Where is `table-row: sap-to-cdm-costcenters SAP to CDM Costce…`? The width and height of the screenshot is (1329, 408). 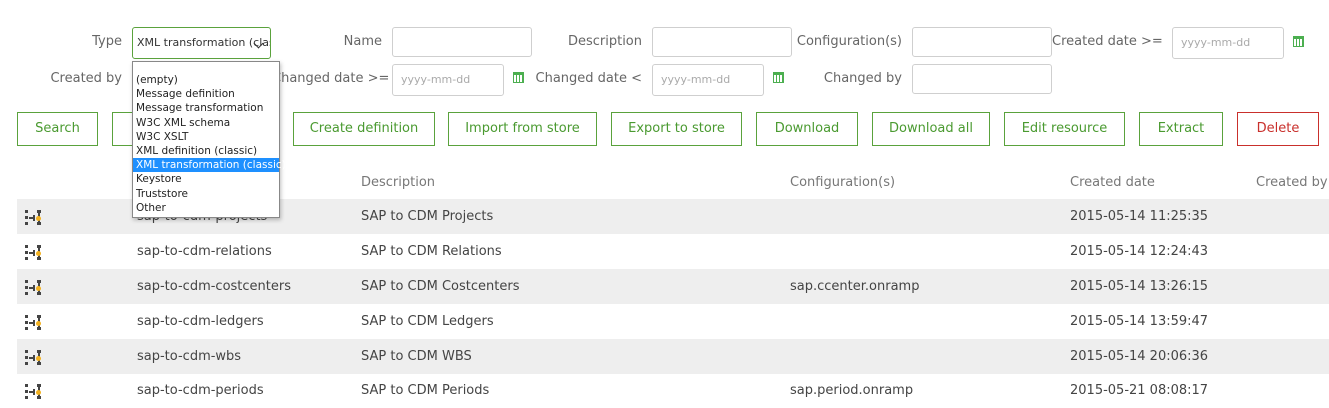
table-row: sap-to-cdm-costcenters SAP to CDM Costce… is located at coordinates (673, 286).